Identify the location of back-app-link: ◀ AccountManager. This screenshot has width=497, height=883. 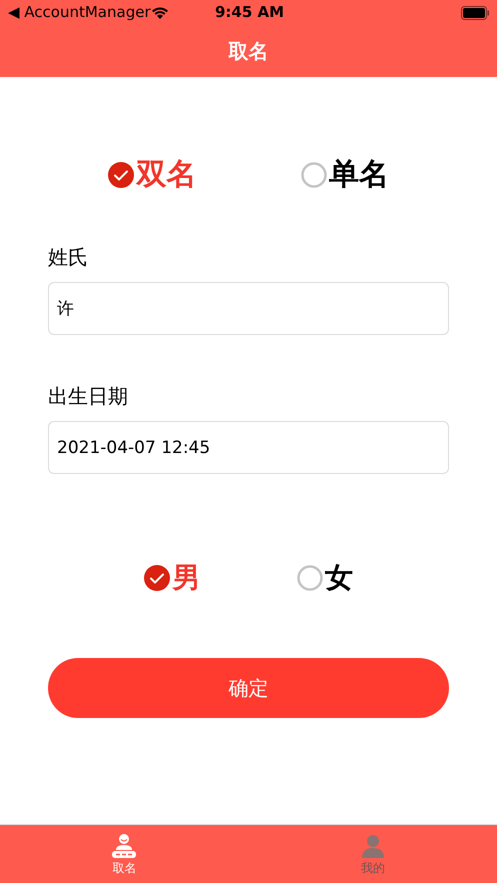
(80, 12).